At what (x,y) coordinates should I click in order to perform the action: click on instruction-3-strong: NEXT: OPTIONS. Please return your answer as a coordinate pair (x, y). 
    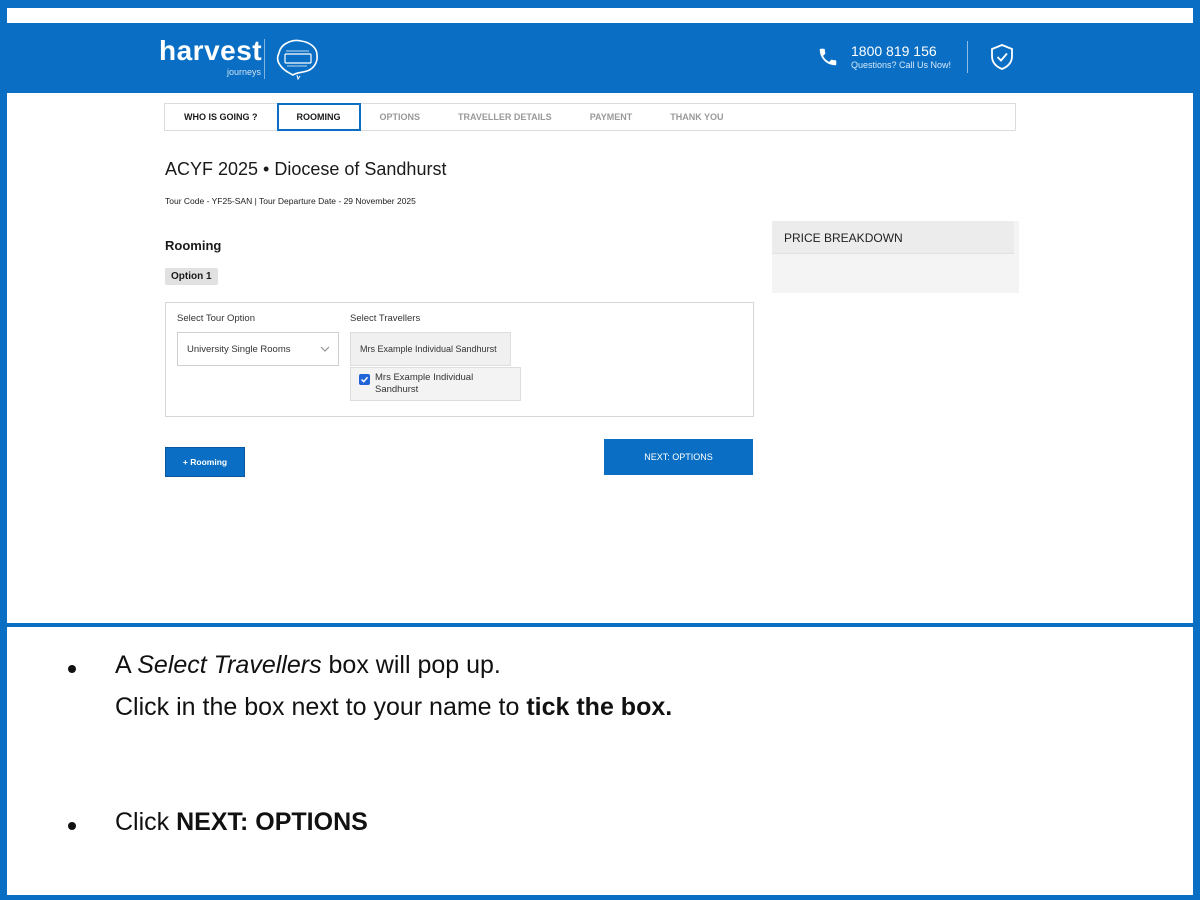
    Looking at the image, I should click on (272, 822).